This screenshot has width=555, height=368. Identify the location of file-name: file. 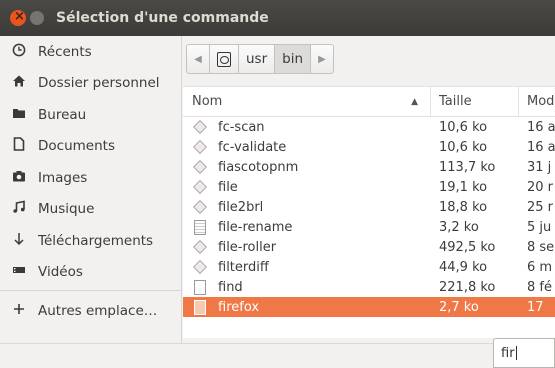
(228, 187).